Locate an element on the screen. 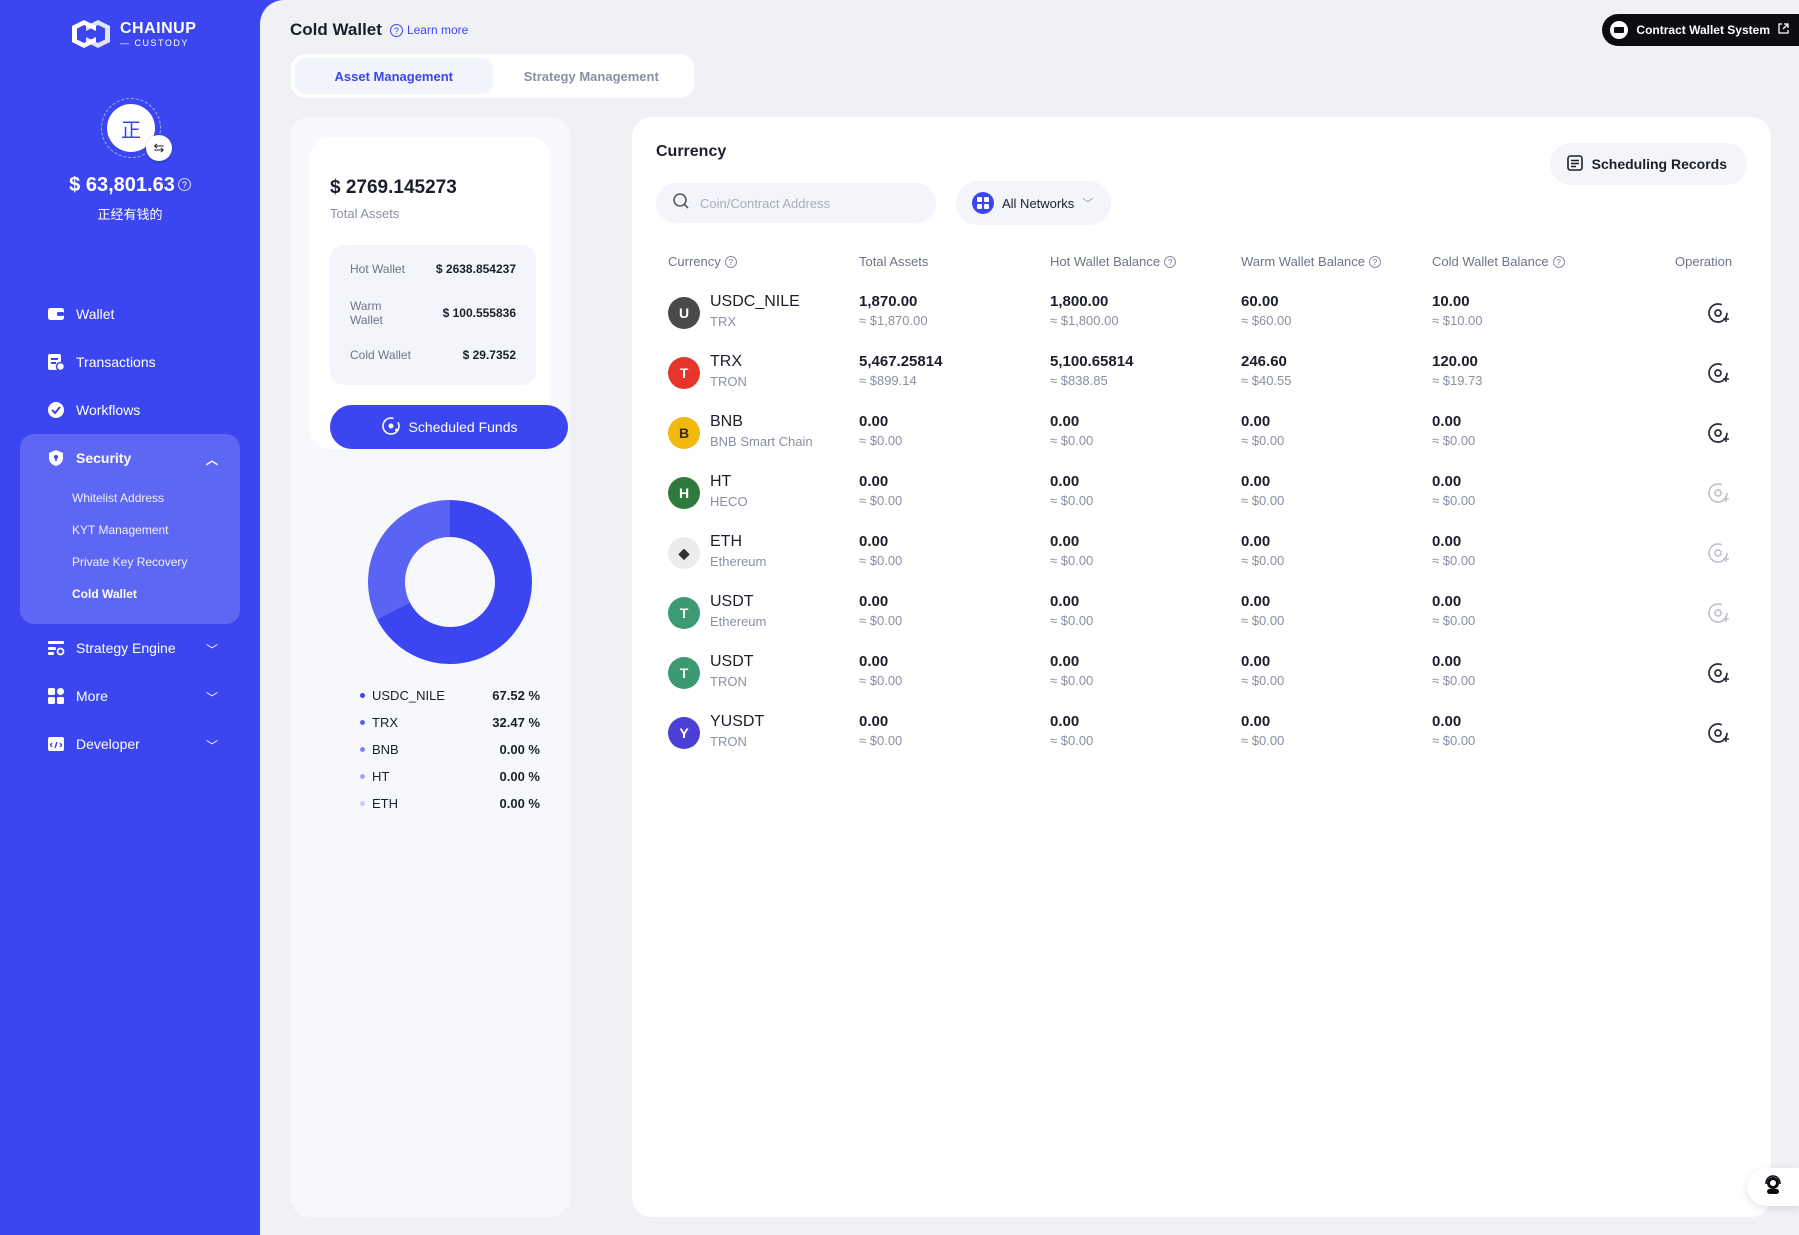 The width and height of the screenshot is (1799, 1235). tab-strategy-management: Strategy Management is located at coordinates (592, 76).